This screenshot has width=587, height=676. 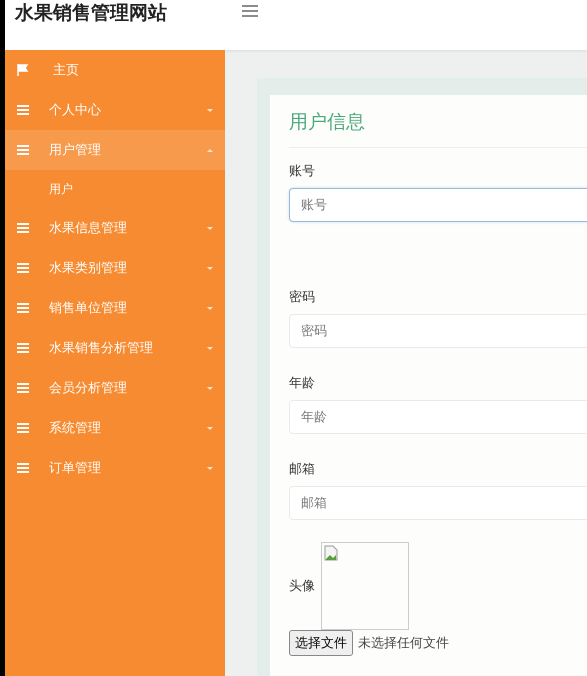 I want to click on form-title: 用户信息, so click(x=438, y=128).